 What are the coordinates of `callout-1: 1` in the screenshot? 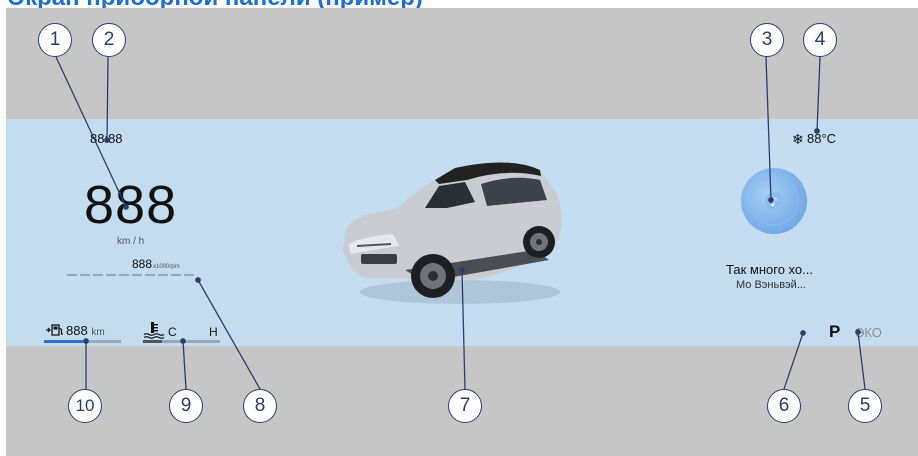 It's located at (55, 40).